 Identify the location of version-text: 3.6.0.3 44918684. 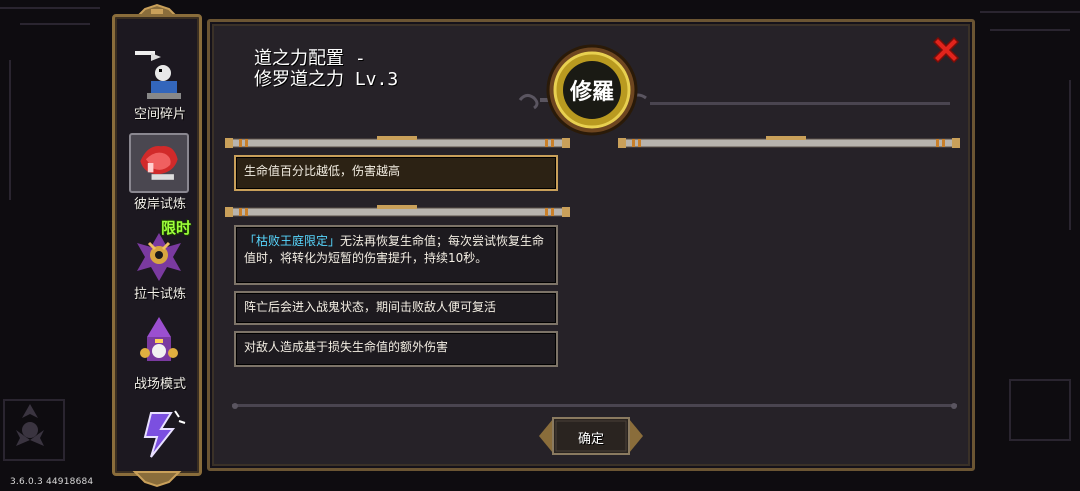
(52, 482).